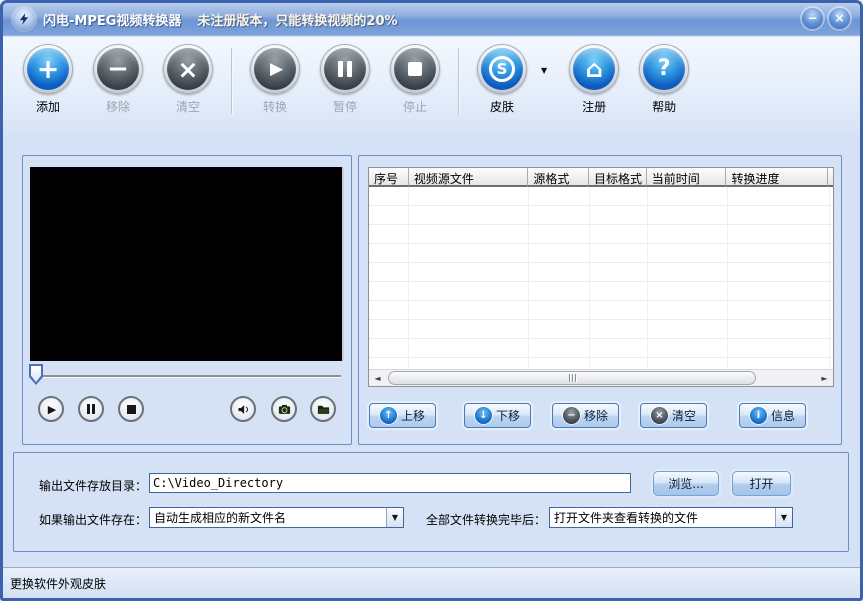 This screenshot has height=601, width=863. Describe the element at coordinates (571, 415) in the screenshot. I see `list-remove-icon: −` at that location.